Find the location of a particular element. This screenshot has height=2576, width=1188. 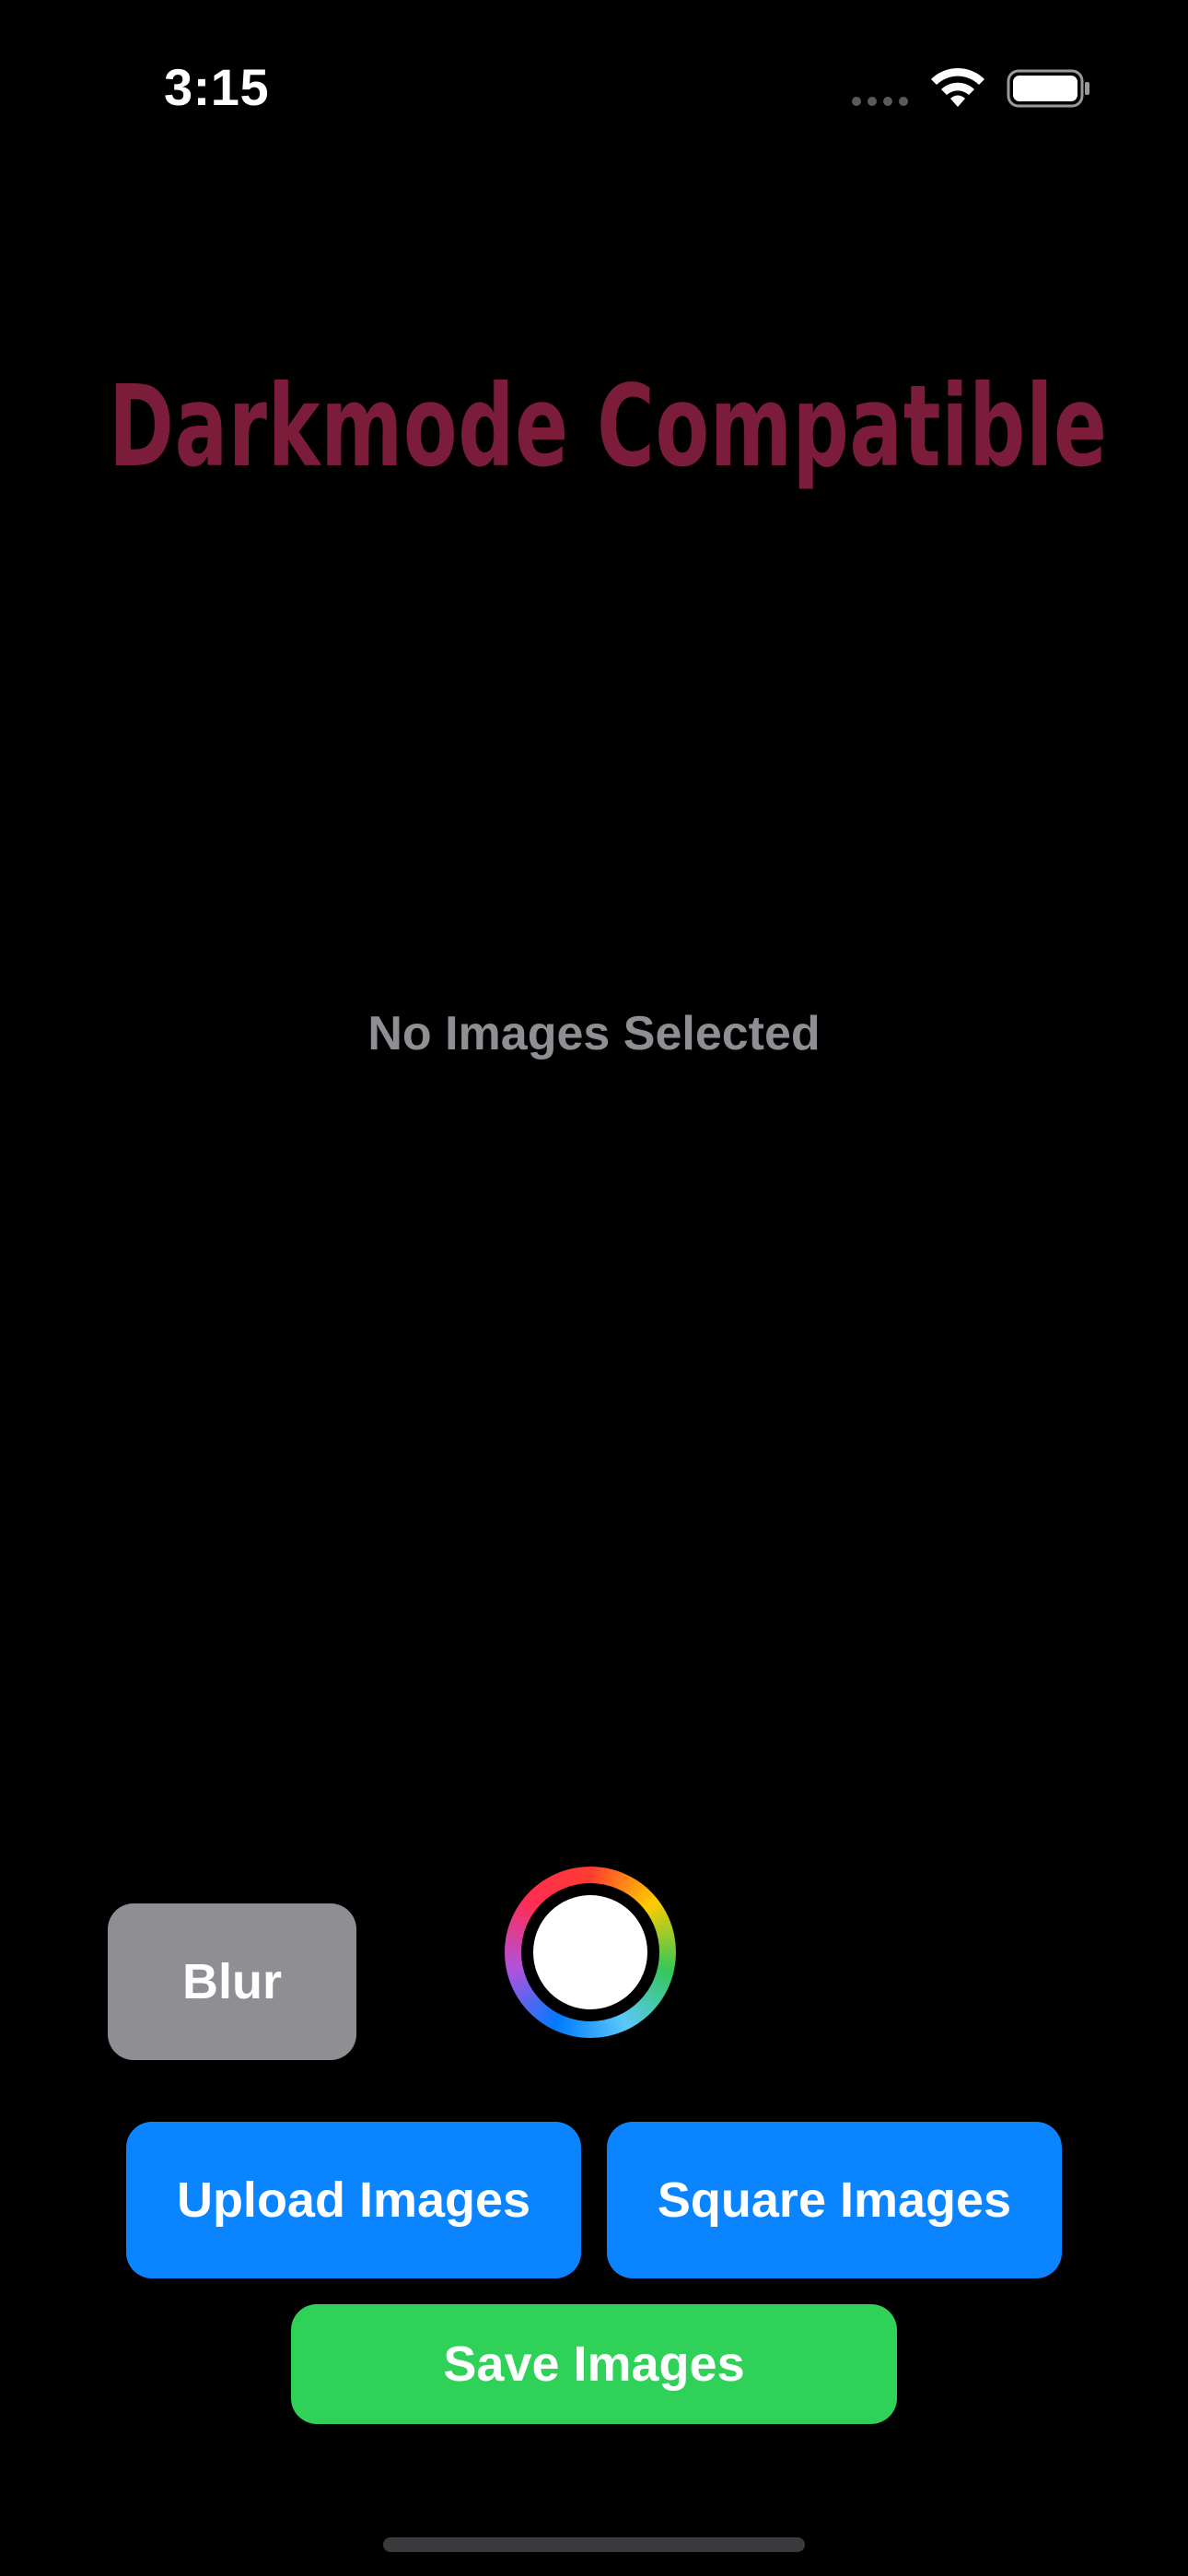

square-images-button: Square Images is located at coordinates (835, 2200).